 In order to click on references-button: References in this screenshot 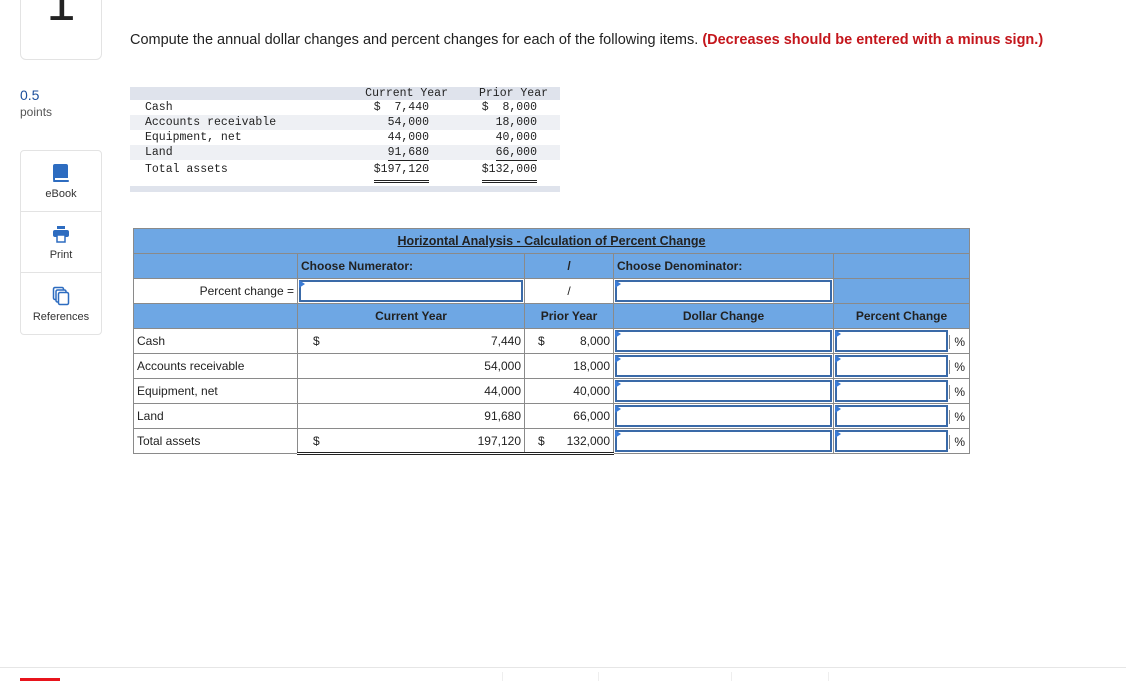, I will do `click(61, 303)`.